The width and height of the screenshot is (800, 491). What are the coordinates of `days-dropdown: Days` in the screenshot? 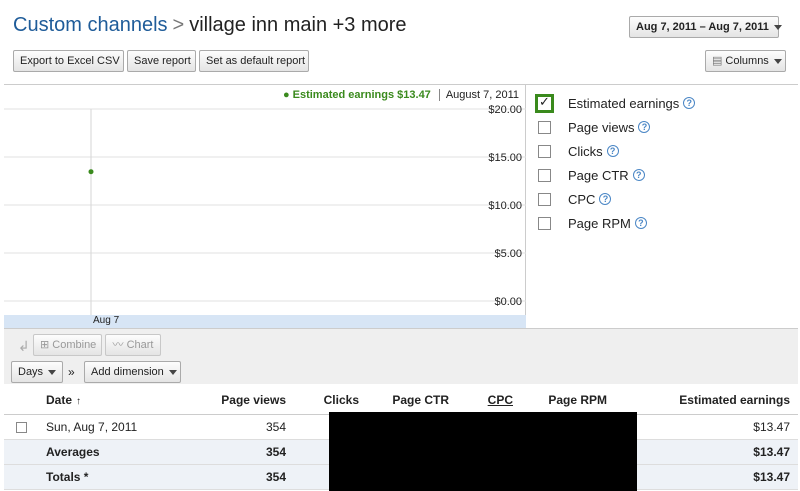 It's located at (37, 372).